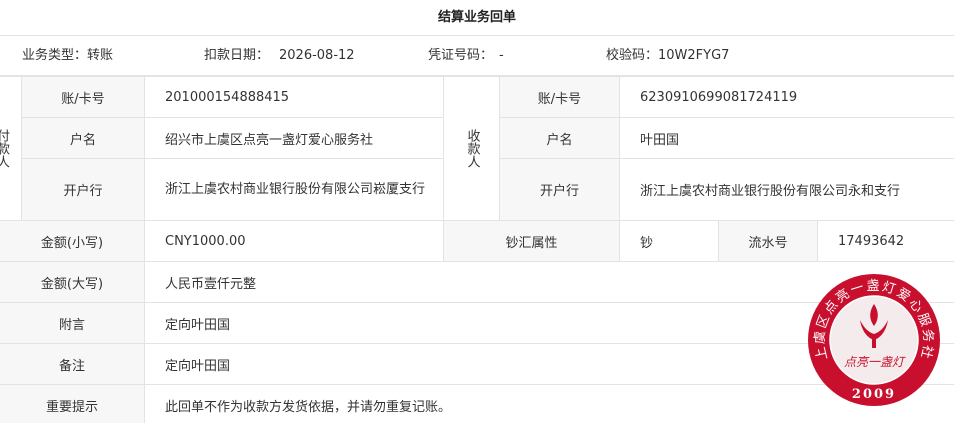  Describe the element at coordinates (669, 241) in the screenshot. I see `cash-attr-value: 钞` at that location.